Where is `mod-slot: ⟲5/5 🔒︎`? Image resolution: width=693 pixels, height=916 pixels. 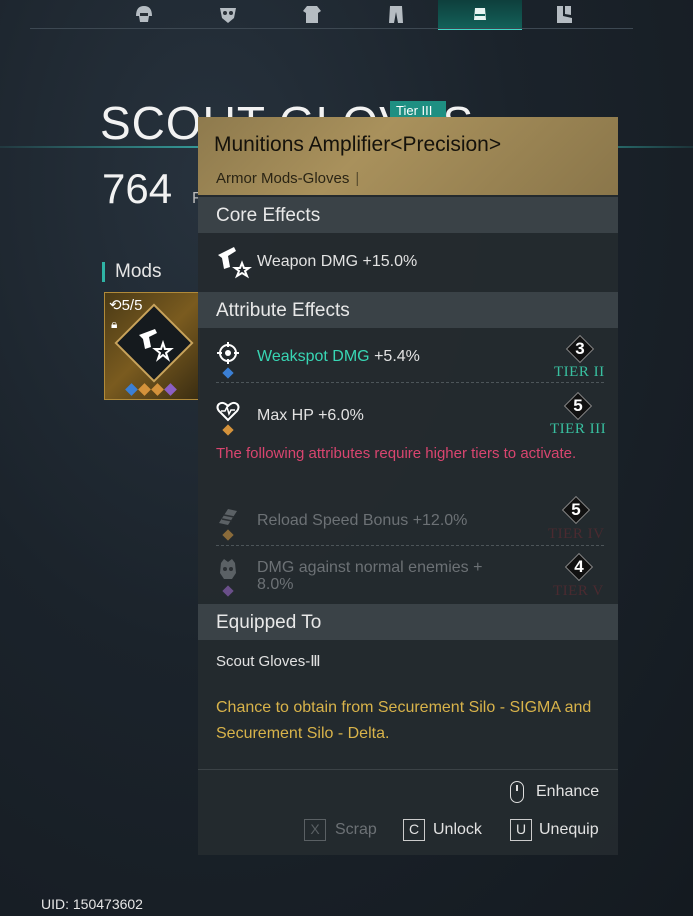 mod-slot: ⟲5/5 🔒︎ is located at coordinates (152, 346).